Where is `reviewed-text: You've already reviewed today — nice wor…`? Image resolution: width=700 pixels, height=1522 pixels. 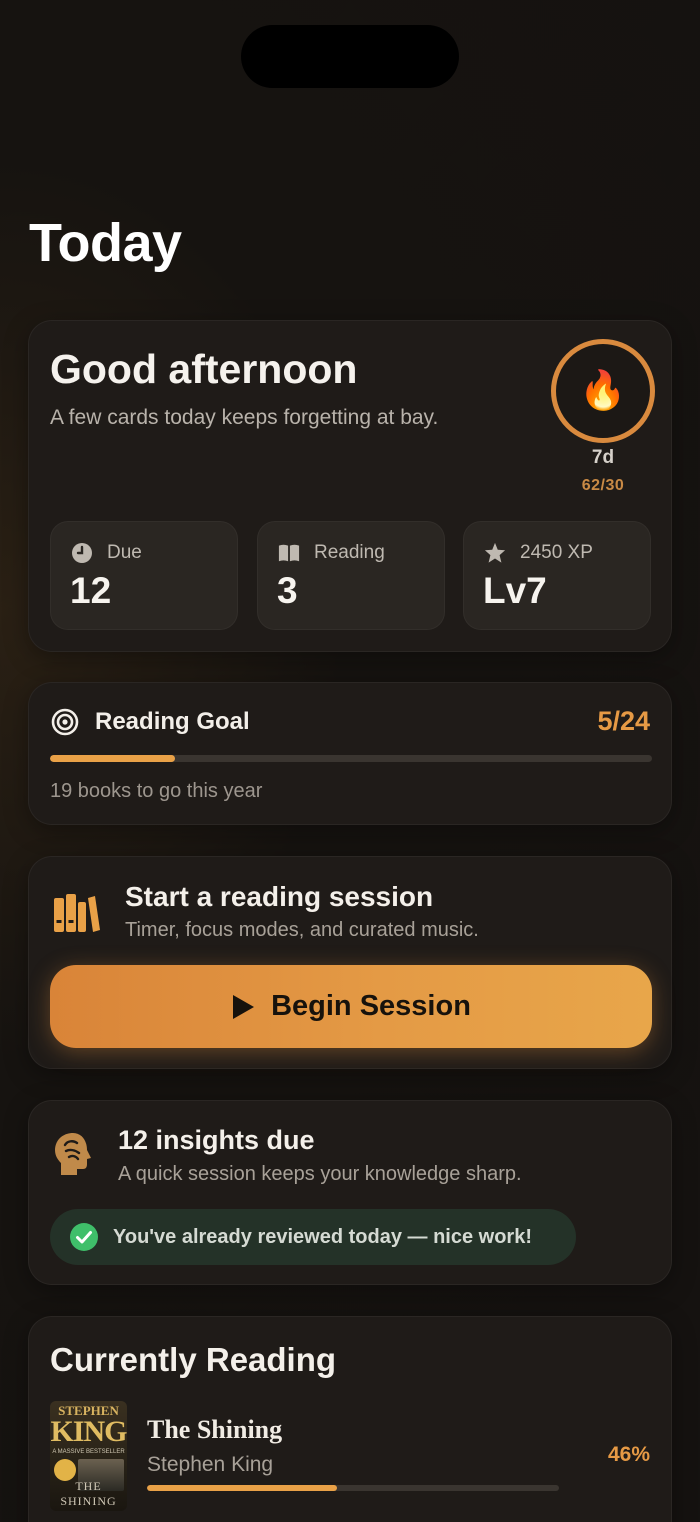 reviewed-text: You've already reviewed today — nice wor… is located at coordinates (322, 1236).